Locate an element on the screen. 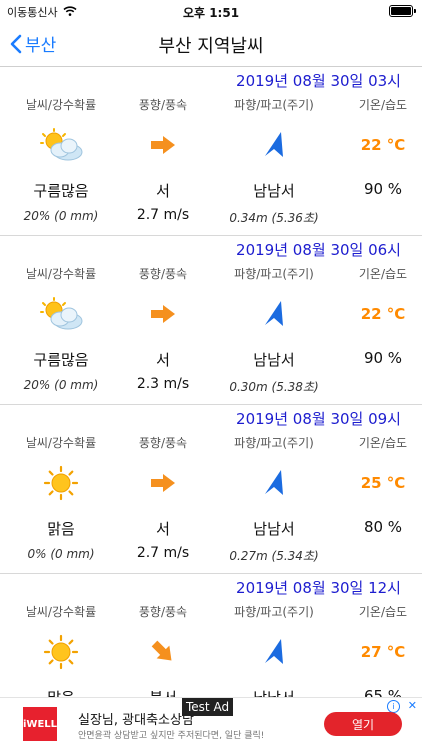  page-title: 부산 지역날씨 is located at coordinates (211, 46).